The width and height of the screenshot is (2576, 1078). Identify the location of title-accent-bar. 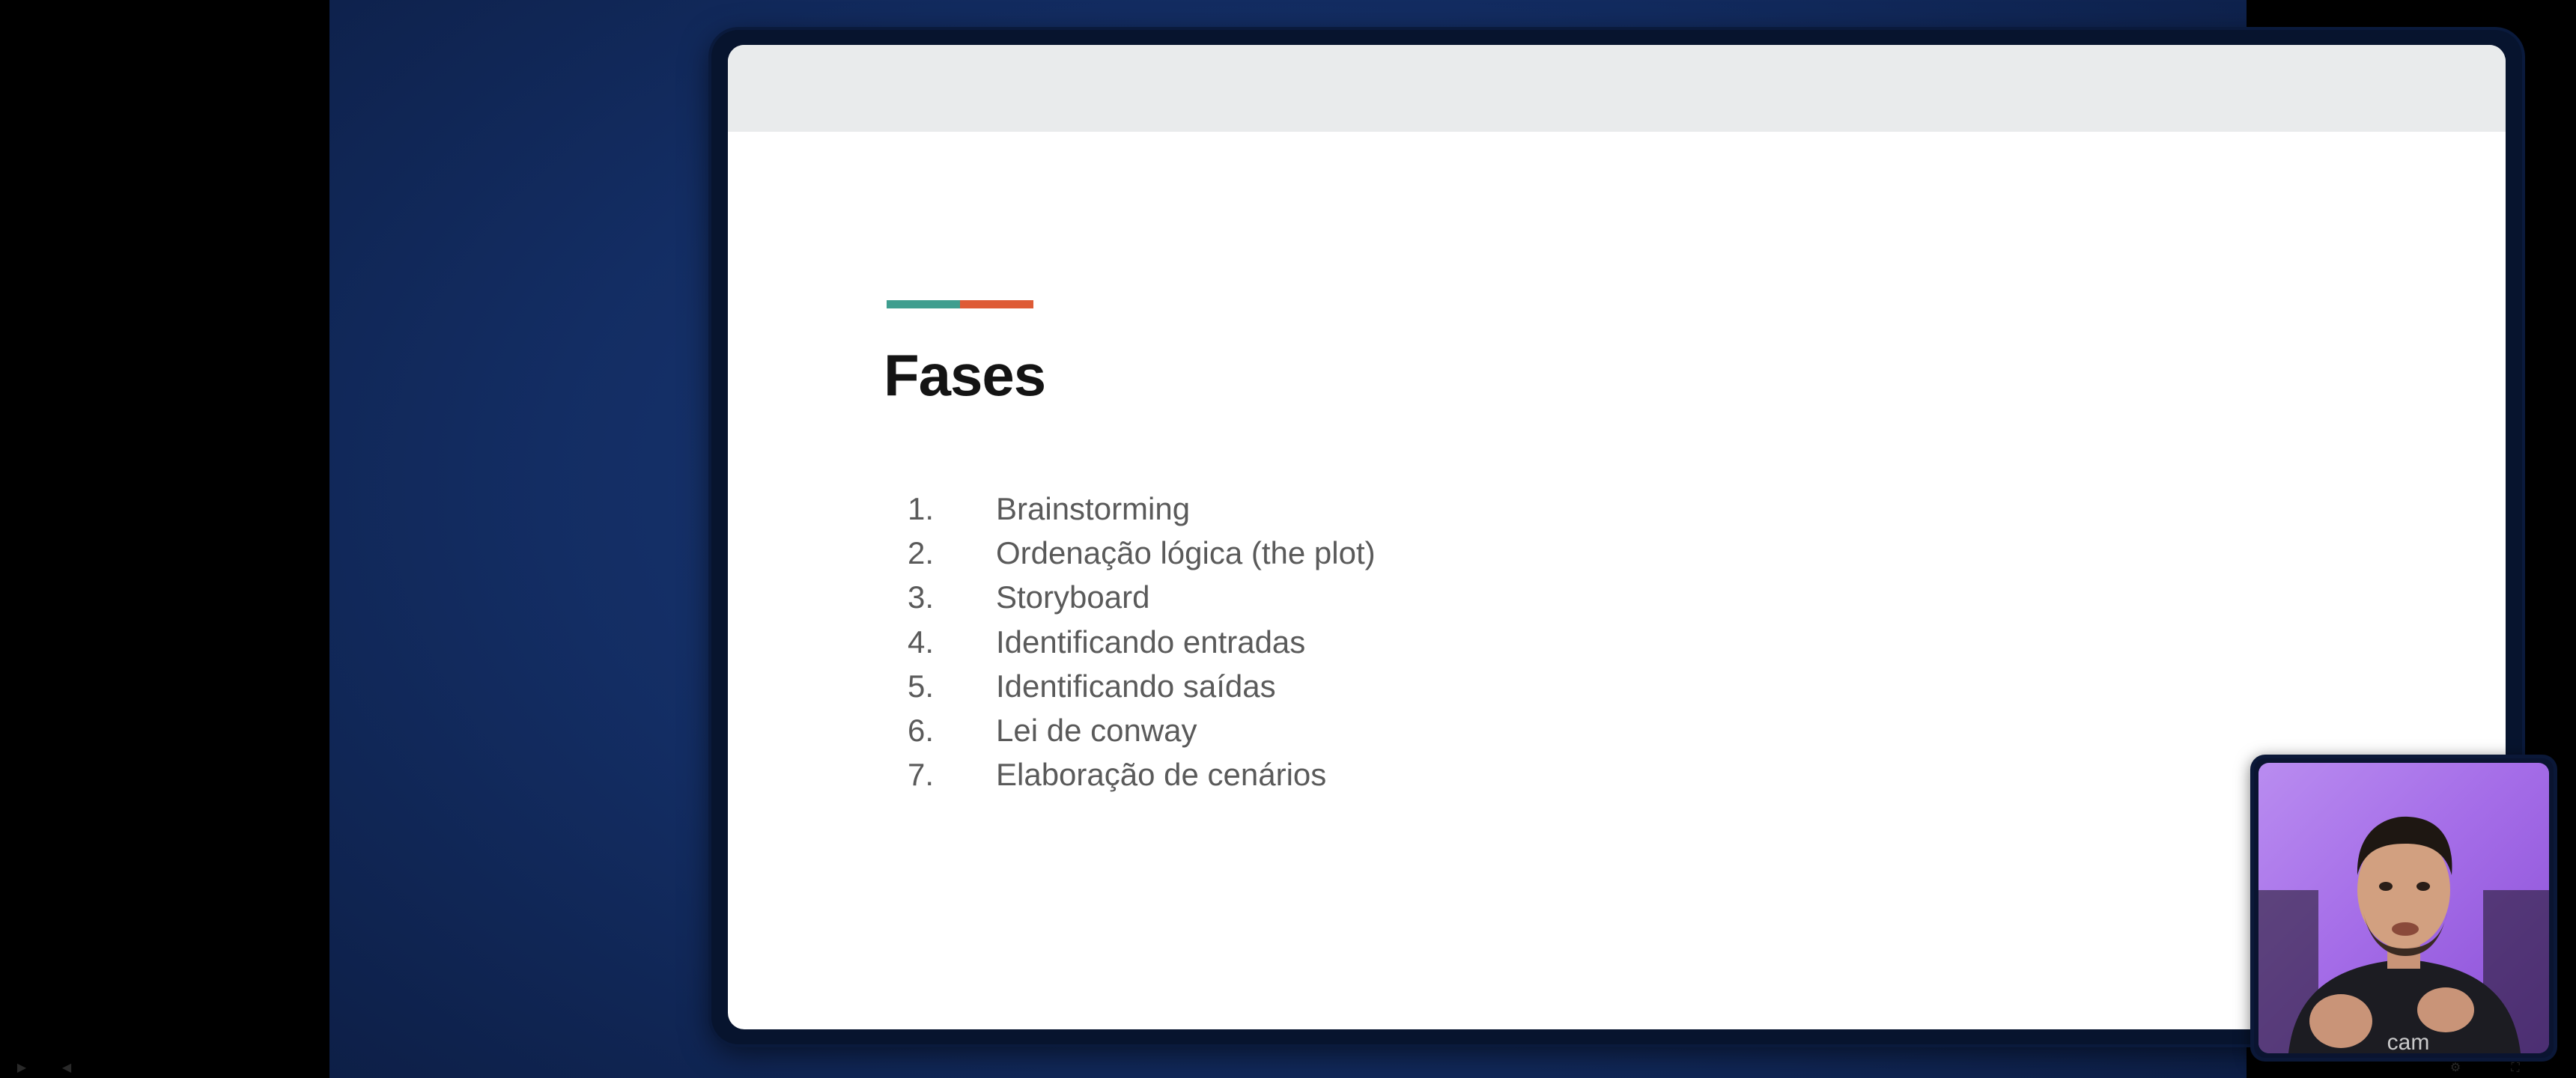
(960, 304).